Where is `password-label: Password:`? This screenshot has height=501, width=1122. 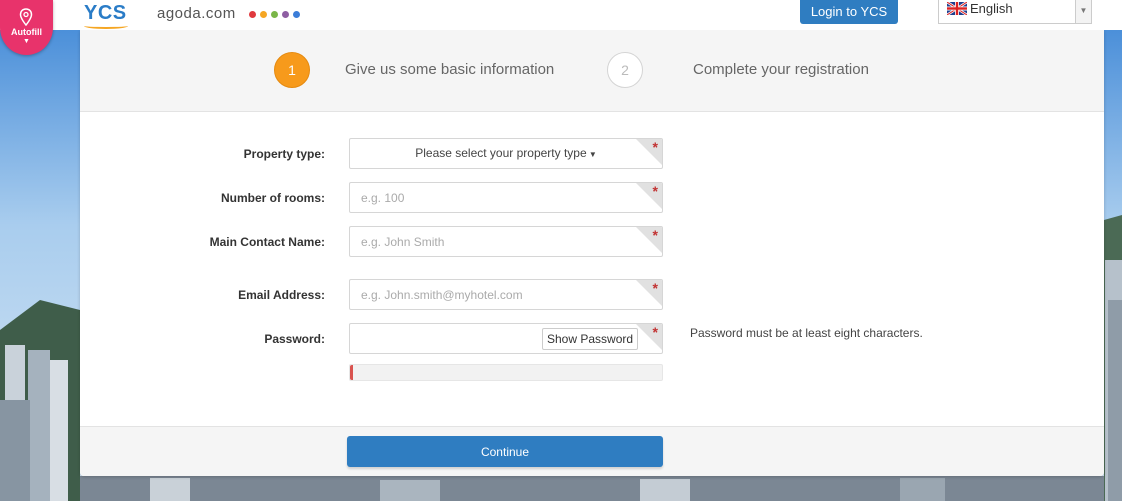
password-label: Password: is located at coordinates (294, 339).